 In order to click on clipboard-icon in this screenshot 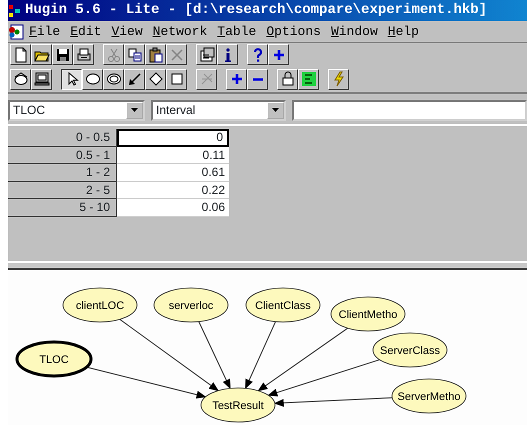, I will do `click(156, 54)`.